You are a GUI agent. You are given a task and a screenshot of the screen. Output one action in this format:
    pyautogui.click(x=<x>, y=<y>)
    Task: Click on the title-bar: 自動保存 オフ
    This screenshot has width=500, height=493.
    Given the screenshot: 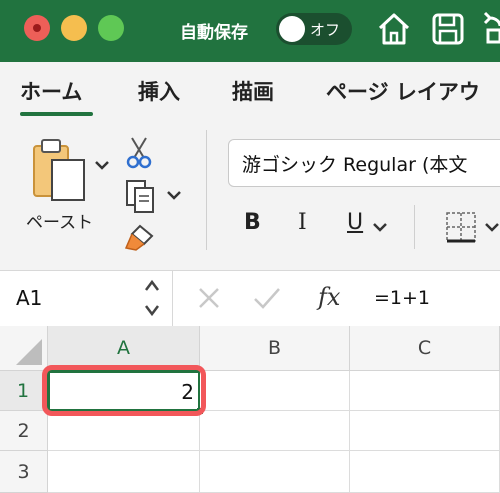 What is the action you would take?
    pyautogui.click(x=250, y=31)
    